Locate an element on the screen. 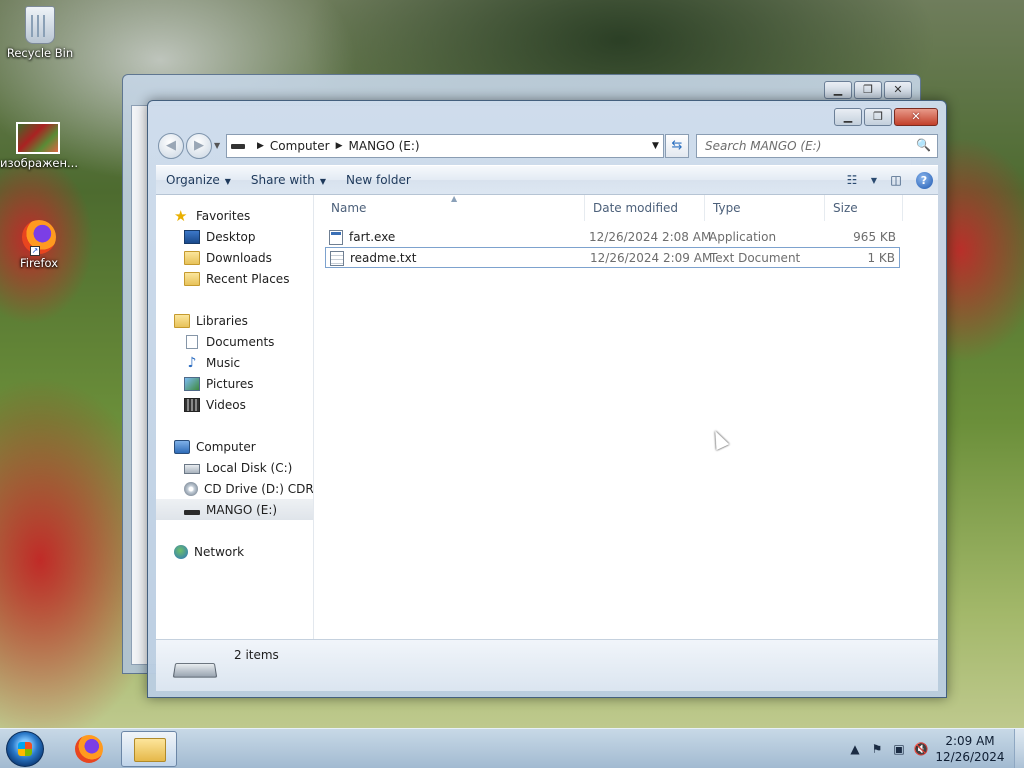 This screenshot has height=768, width=1024. nav-item-desktop: Desktop is located at coordinates (234, 236).